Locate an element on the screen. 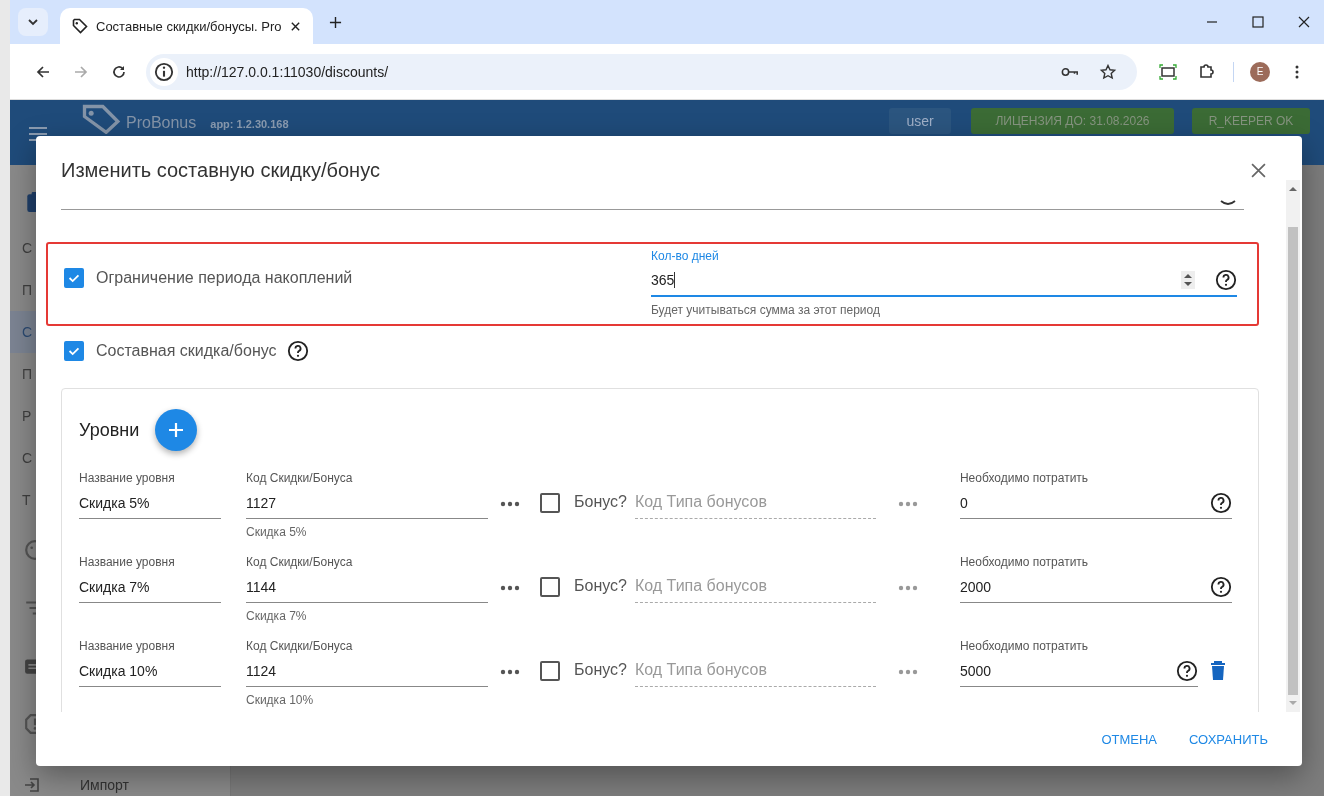 The width and height of the screenshot is (1324, 796). scrollbar is located at coordinates (1293, 446).